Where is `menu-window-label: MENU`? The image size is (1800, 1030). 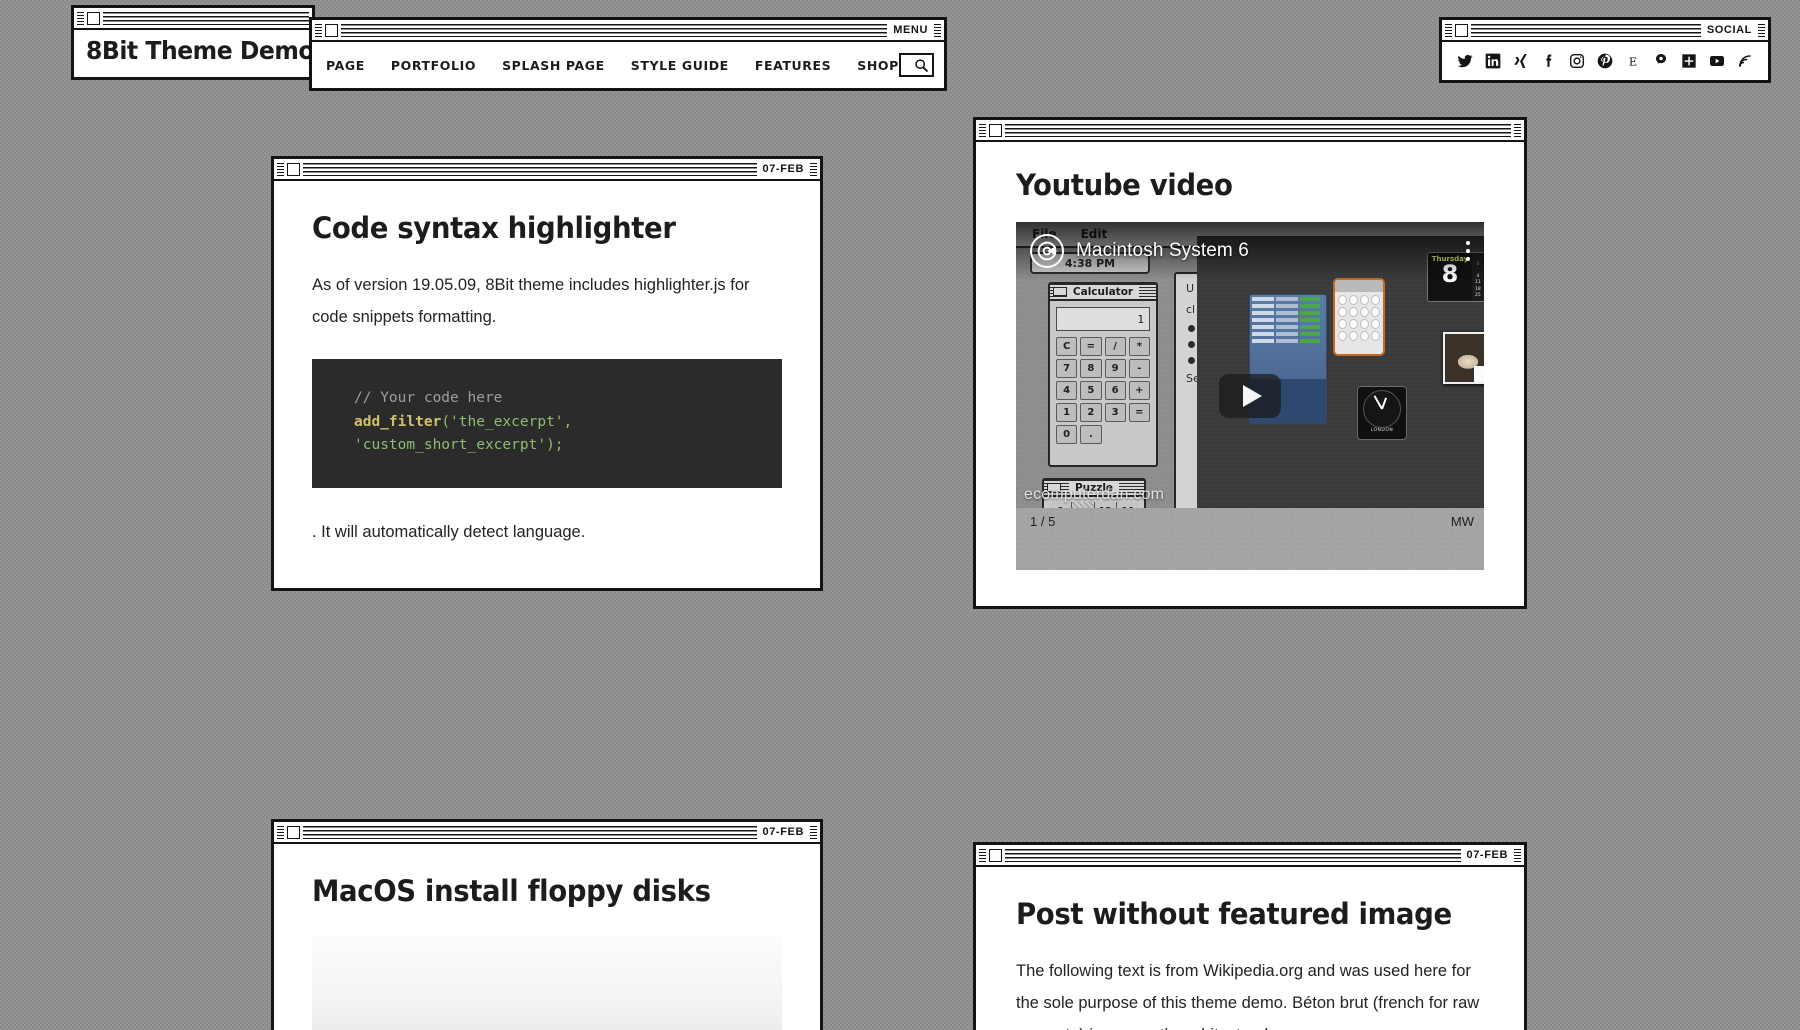 menu-window-label: MENU is located at coordinates (910, 29).